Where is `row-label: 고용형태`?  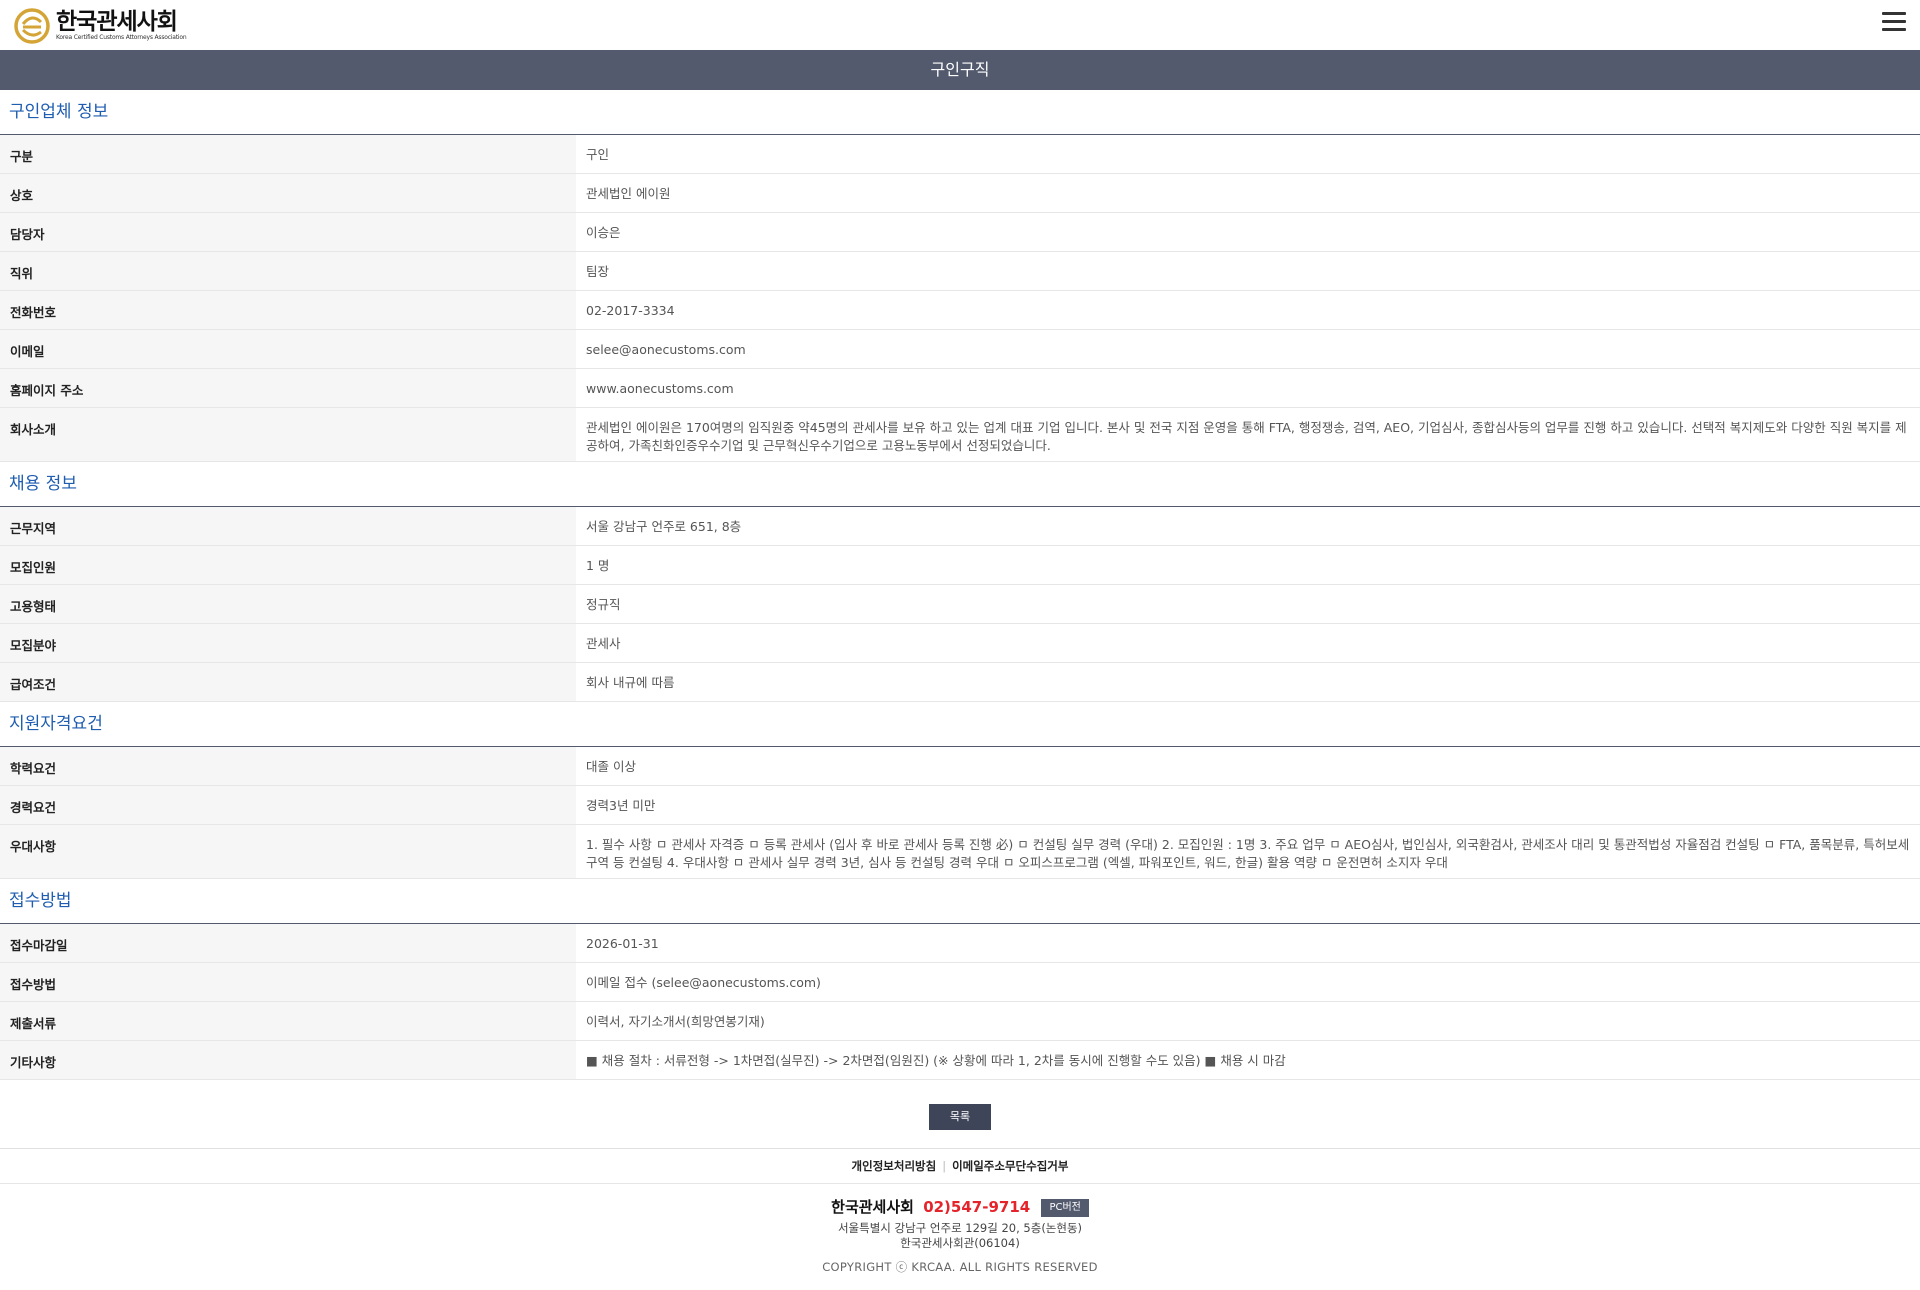
row-label: 고용형태 is located at coordinates (288, 604).